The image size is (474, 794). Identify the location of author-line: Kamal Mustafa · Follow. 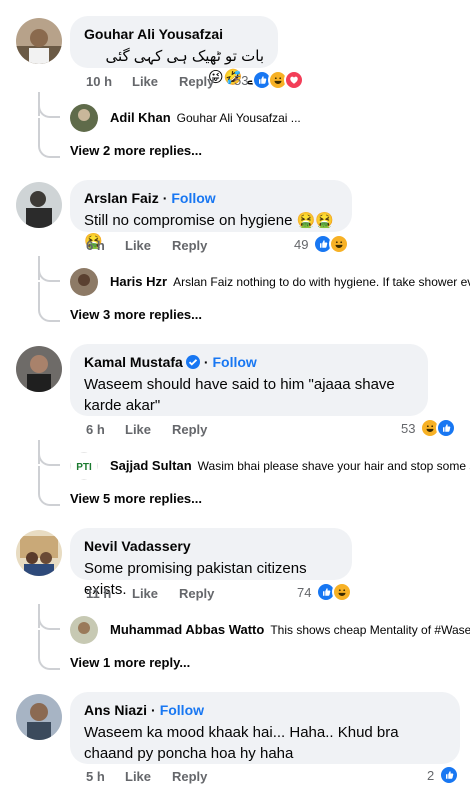
(249, 362).